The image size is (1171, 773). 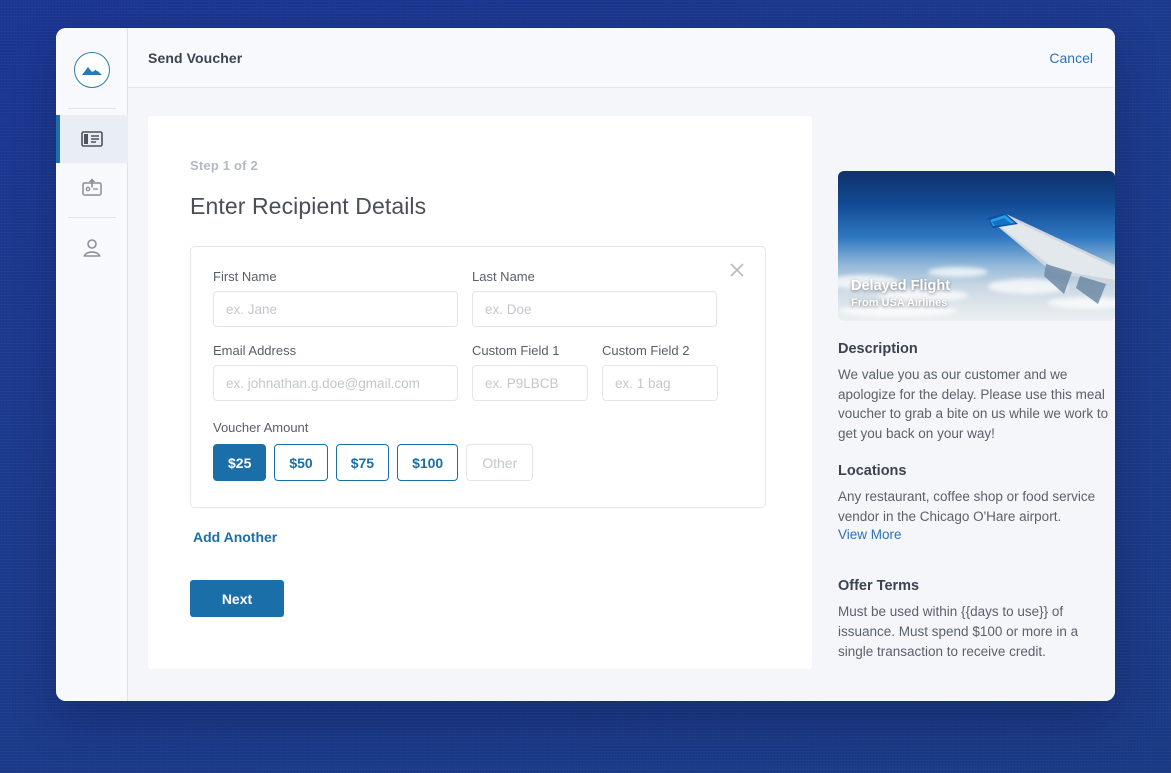 What do you see at coordinates (224, 165) in the screenshot?
I see `step-indicator: Step 1 of 2` at bounding box center [224, 165].